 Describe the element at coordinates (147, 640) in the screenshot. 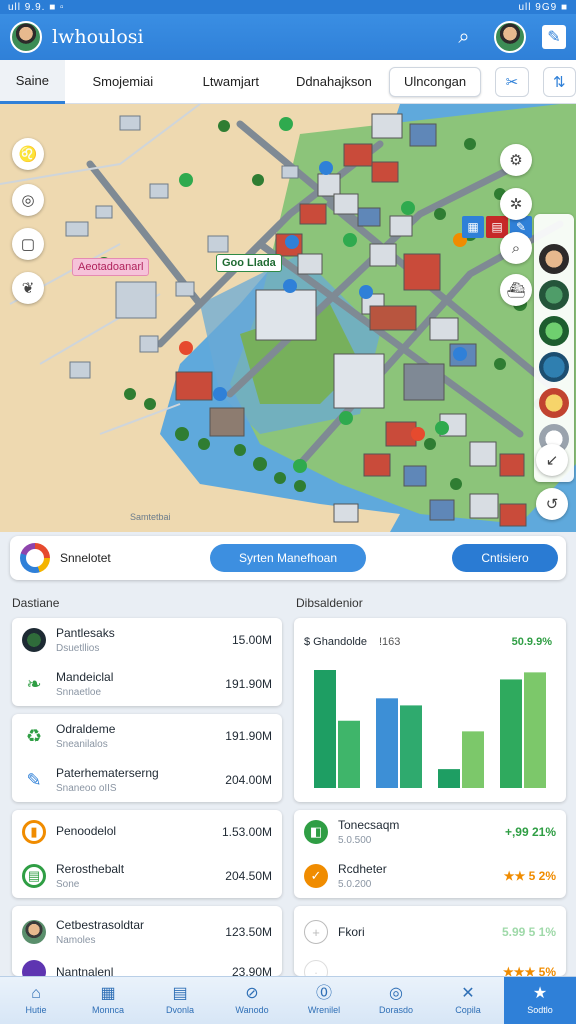

I see `list-item: Pantlesaks Dsuetllios 15.00M` at that location.